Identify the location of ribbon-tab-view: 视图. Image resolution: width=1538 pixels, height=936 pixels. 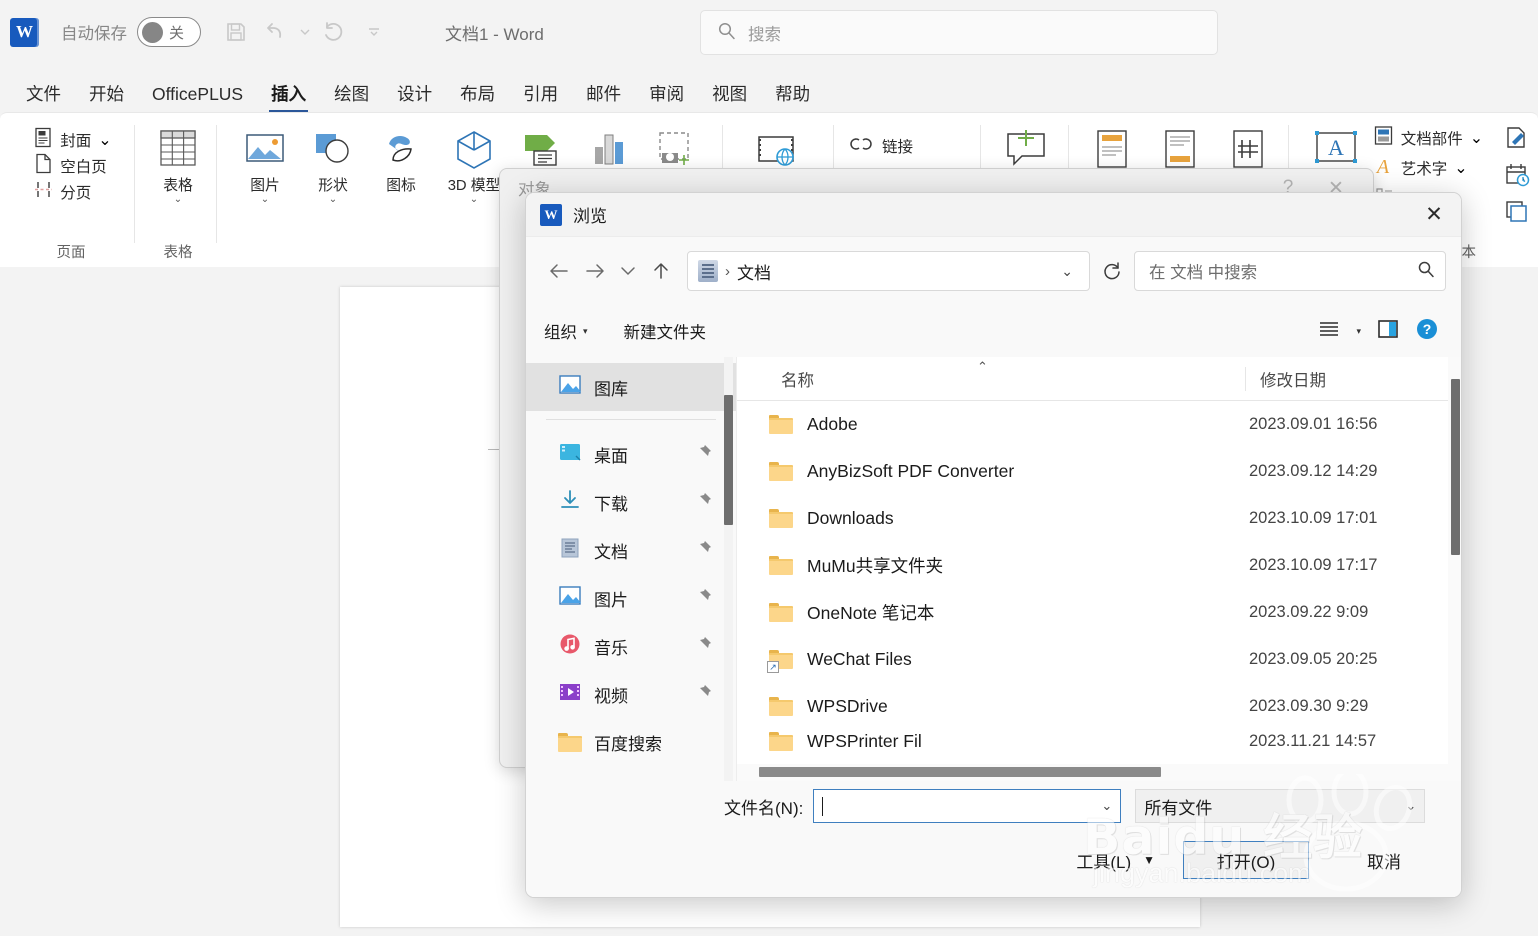
(729, 99).